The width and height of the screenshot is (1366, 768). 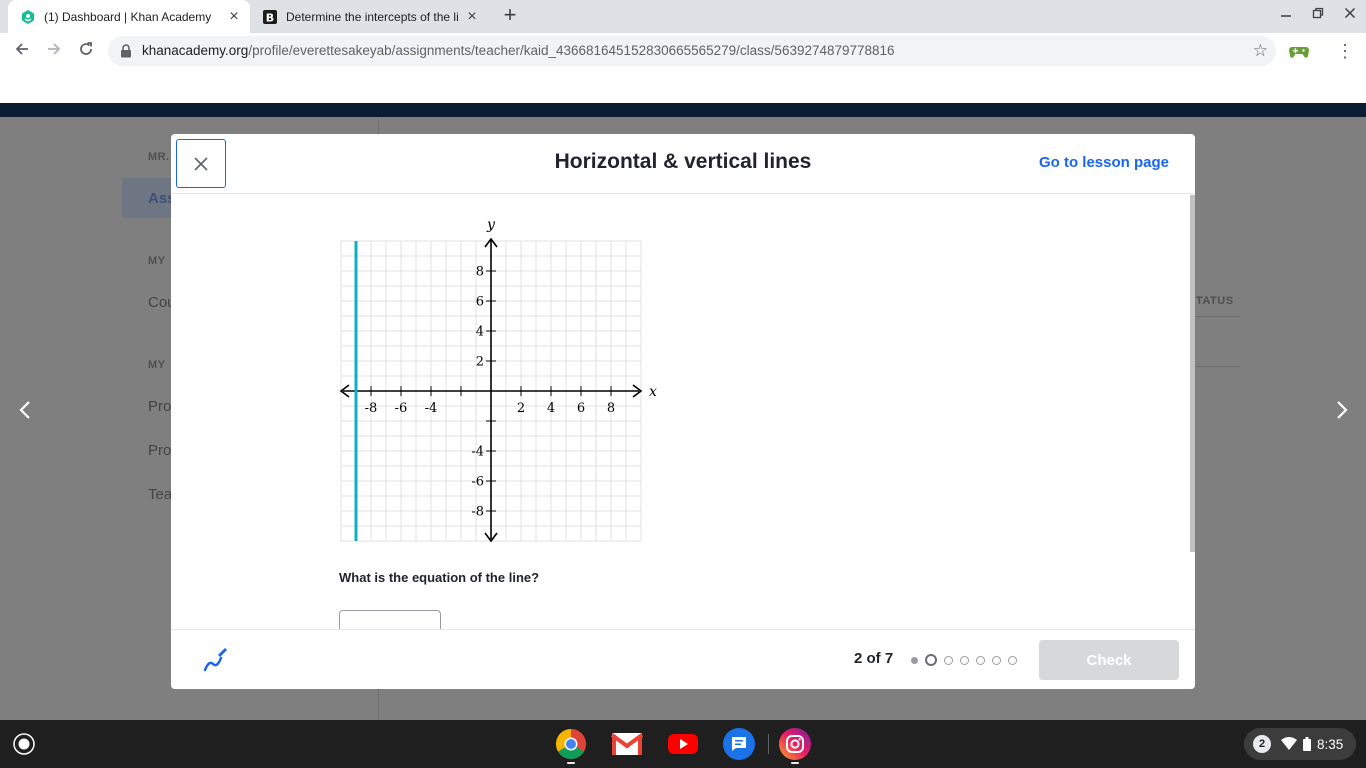 What do you see at coordinates (28, 17) in the screenshot?
I see `khan-academy-icon` at bounding box center [28, 17].